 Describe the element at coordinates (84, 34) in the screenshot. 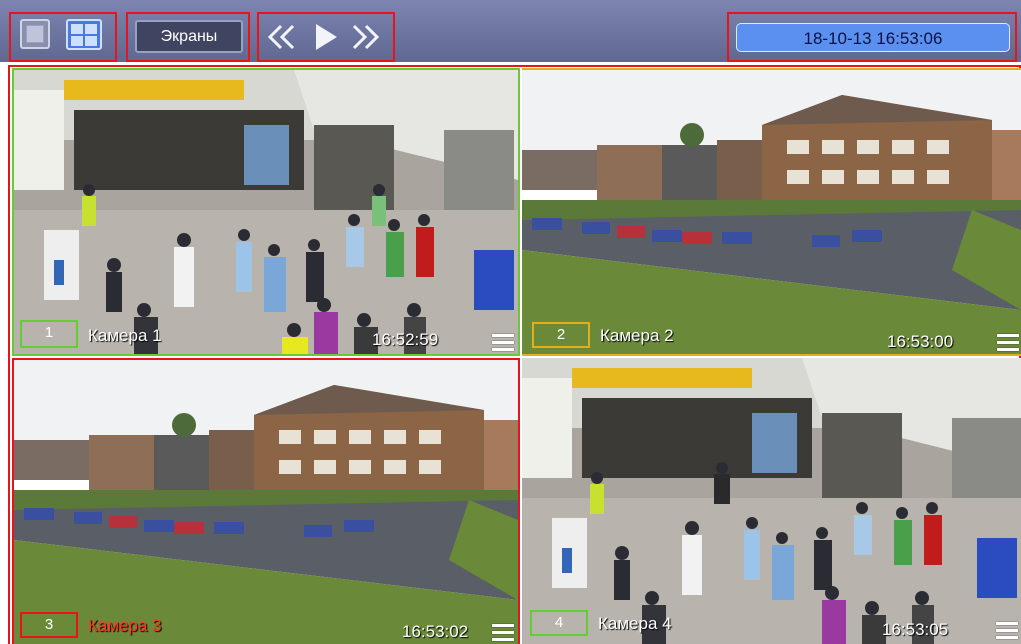

I see `grid-view-button` at that location.